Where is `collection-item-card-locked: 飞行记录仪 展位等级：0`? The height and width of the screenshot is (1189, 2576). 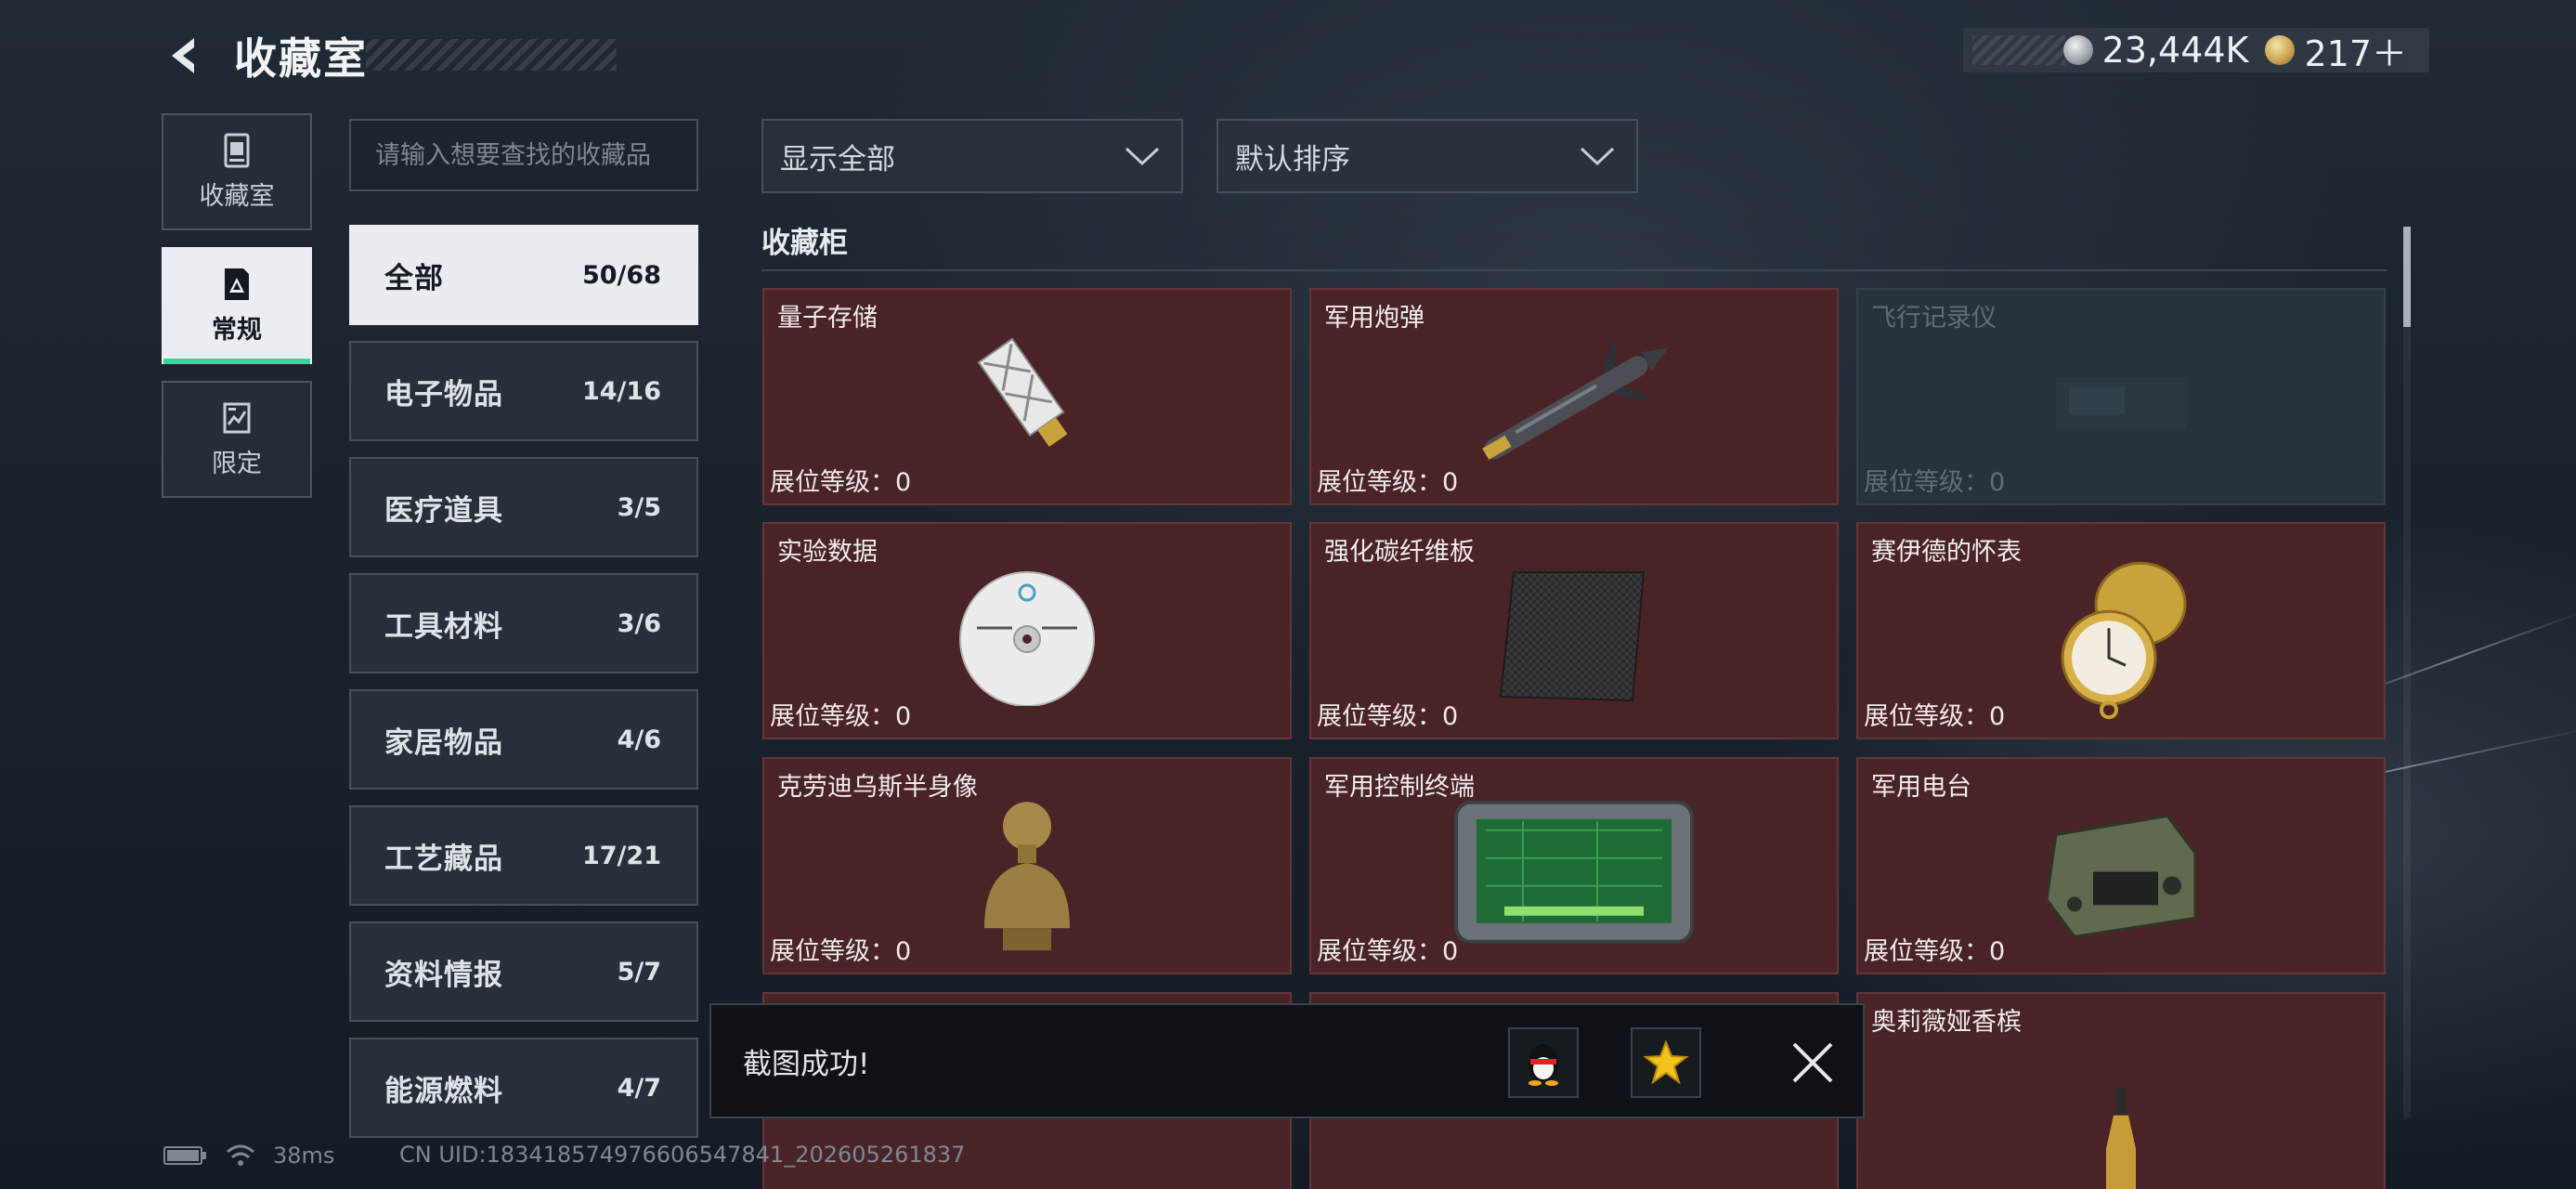
collection-item-card-locked: 飞行记录仪 展位等级：0 is located at coordinates (2121, 396).